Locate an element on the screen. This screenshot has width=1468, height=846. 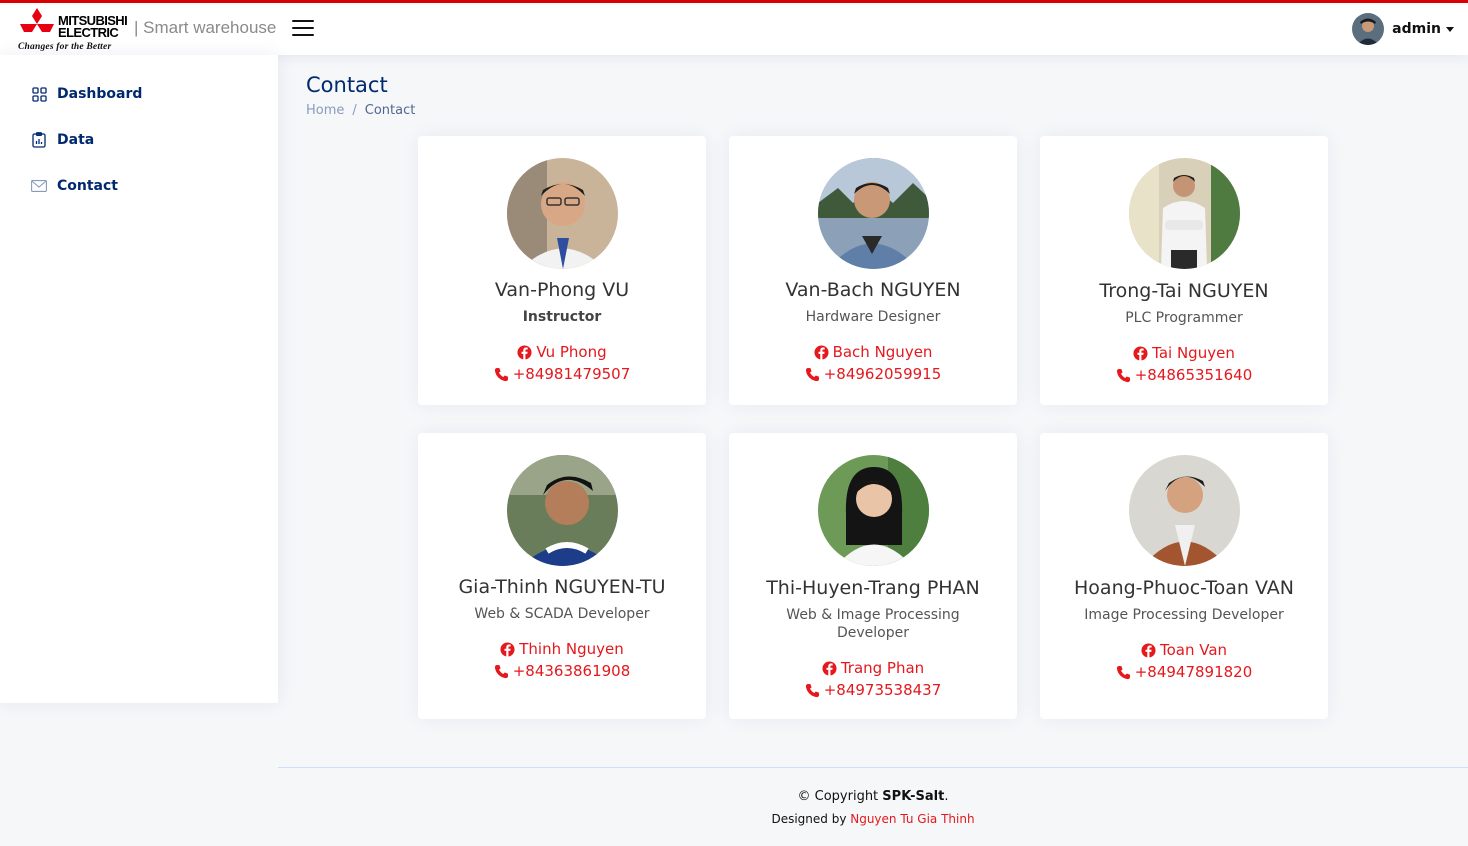
app-title: | Smart warehouse is located at coordinates (205, 27).